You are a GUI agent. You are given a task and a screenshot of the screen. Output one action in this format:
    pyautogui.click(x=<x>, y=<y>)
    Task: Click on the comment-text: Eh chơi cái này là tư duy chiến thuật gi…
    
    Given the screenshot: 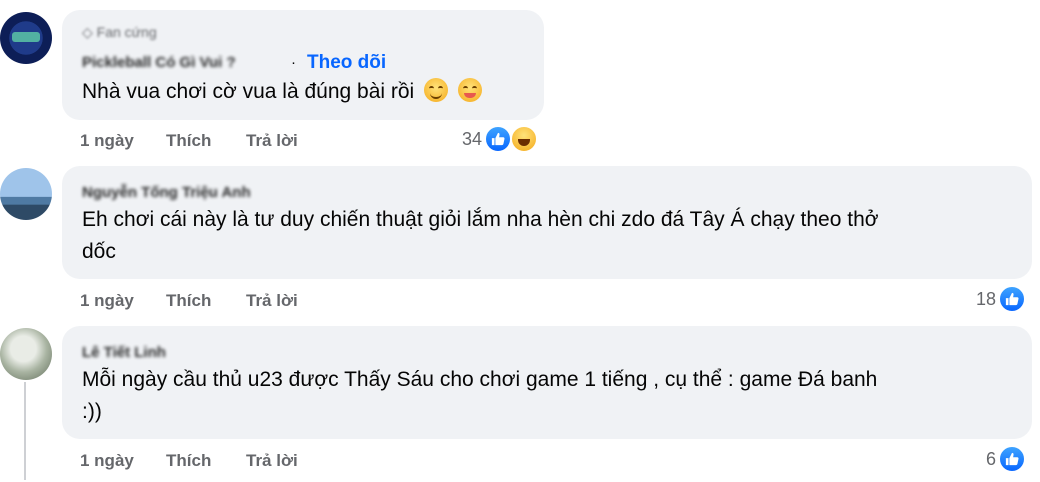 What is the action you would take?
    pyautogui.click(x=552, y=236)
    